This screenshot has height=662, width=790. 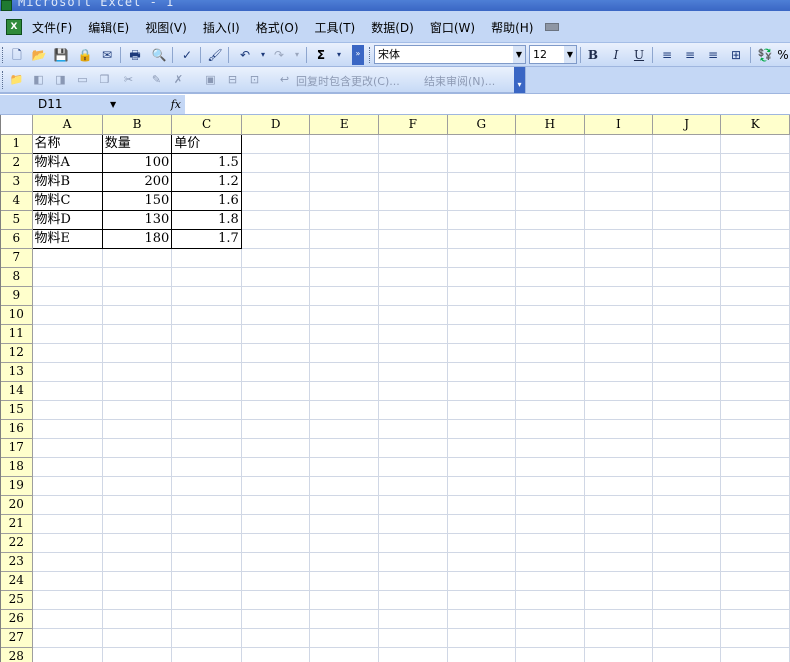 What do you see at coordinates (755, 448) in the screenshot?
I see `cell-k17` at bounding box center [755, 448].